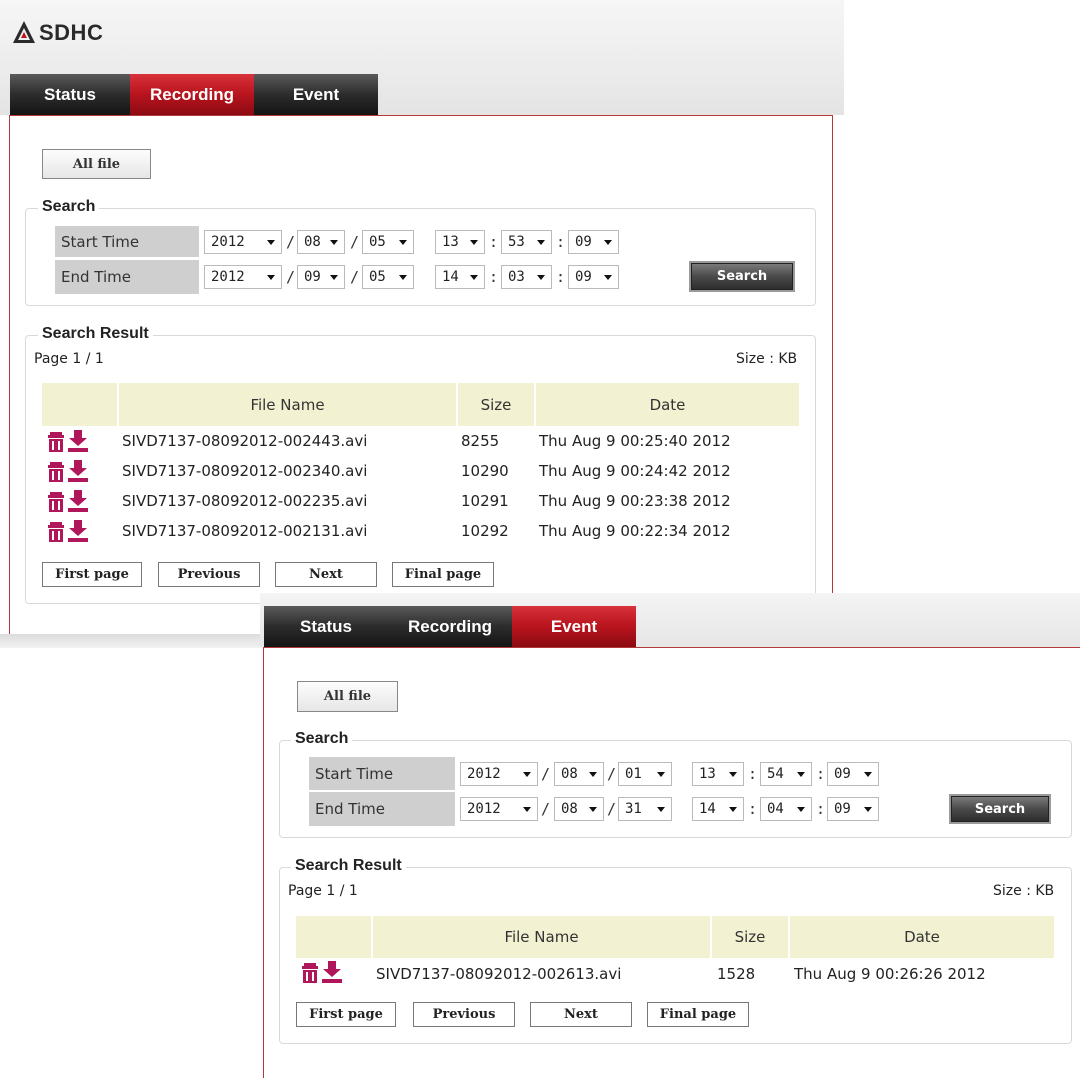 The image size is (1080, 1078). I want to click on start-day-select: 05, so click(388, 242).